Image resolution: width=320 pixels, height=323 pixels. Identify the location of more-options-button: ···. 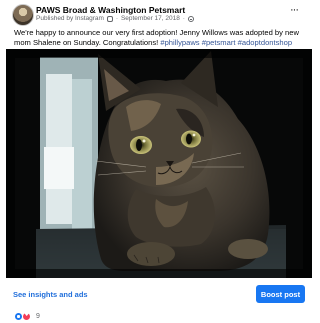
(294, 11).